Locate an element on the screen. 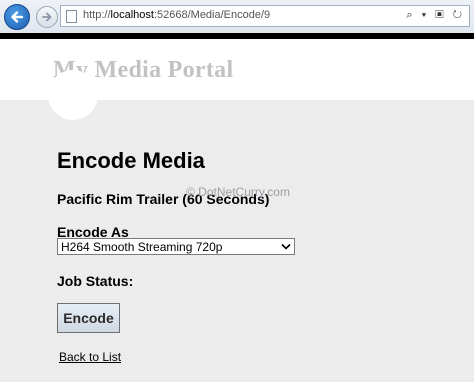 The width and height of the screenshot is (474, 382). arrow-left-icon is located at coordinates (17, 17).